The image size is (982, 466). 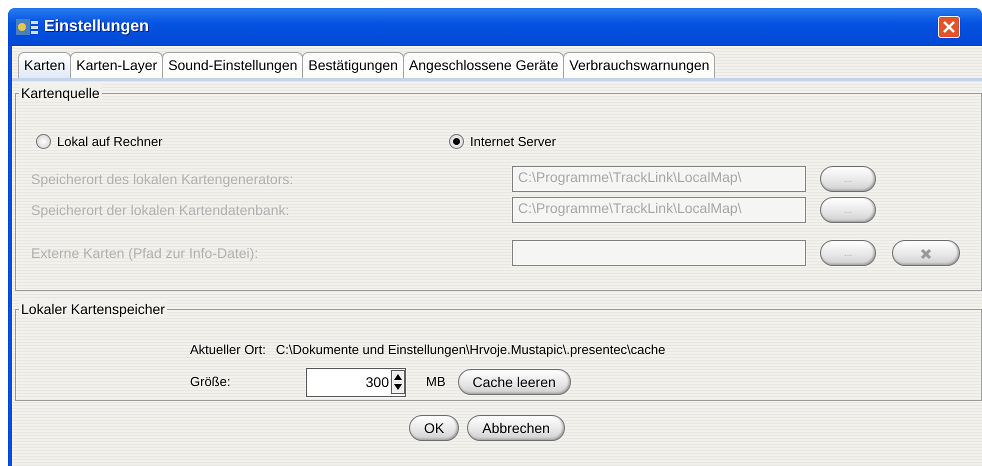 What do you see at coordinates (233, 65) in the screenshot?
I see `tab: Sound-Einstellungen` at bounding box center [233, 65].